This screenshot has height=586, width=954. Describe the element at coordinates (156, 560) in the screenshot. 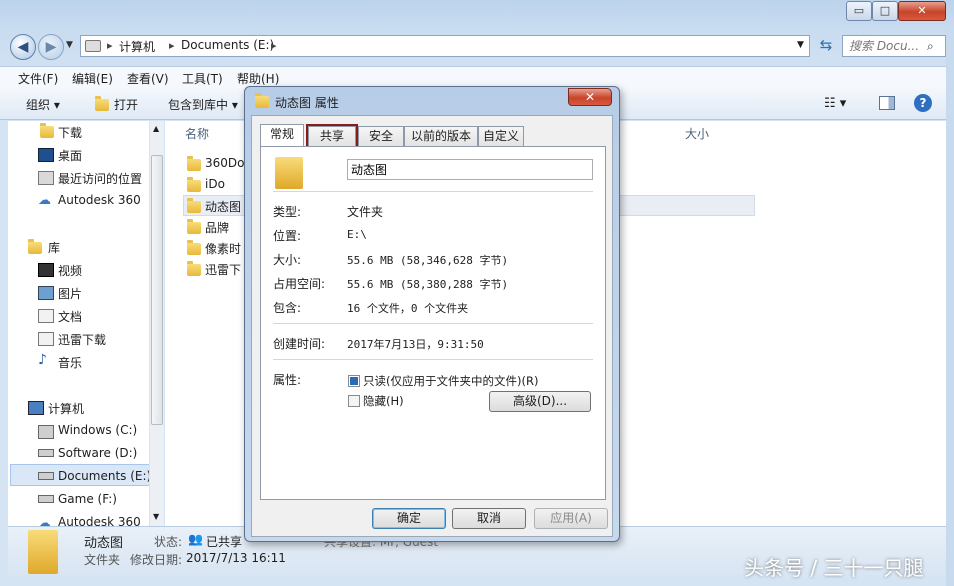

I see `details-modified-label: 修改日期:` at that location.